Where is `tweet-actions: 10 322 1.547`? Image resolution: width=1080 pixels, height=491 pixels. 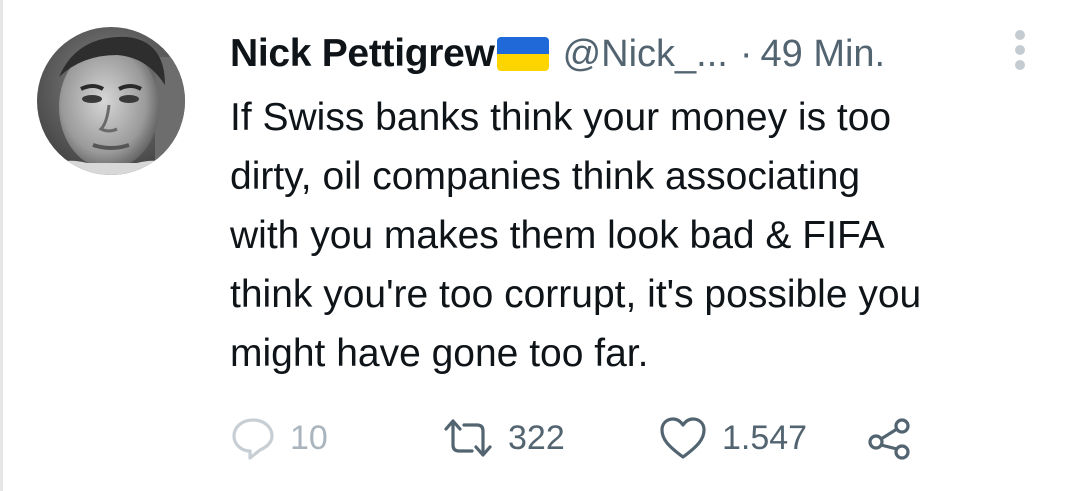 tweet-actions: 10 322 1.547 is located at coordinates (630, 438).